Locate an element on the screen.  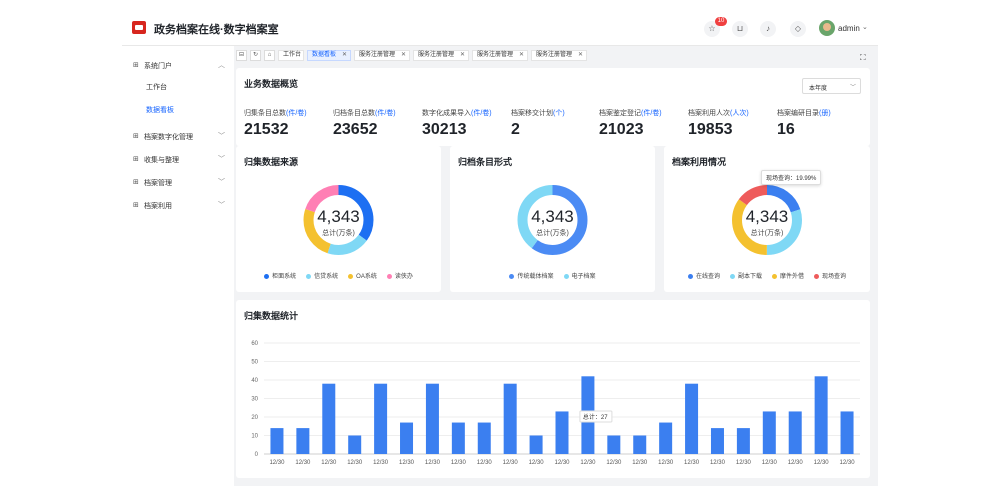
legend-item: 柜面系统 is located at coordinates (280, 275).